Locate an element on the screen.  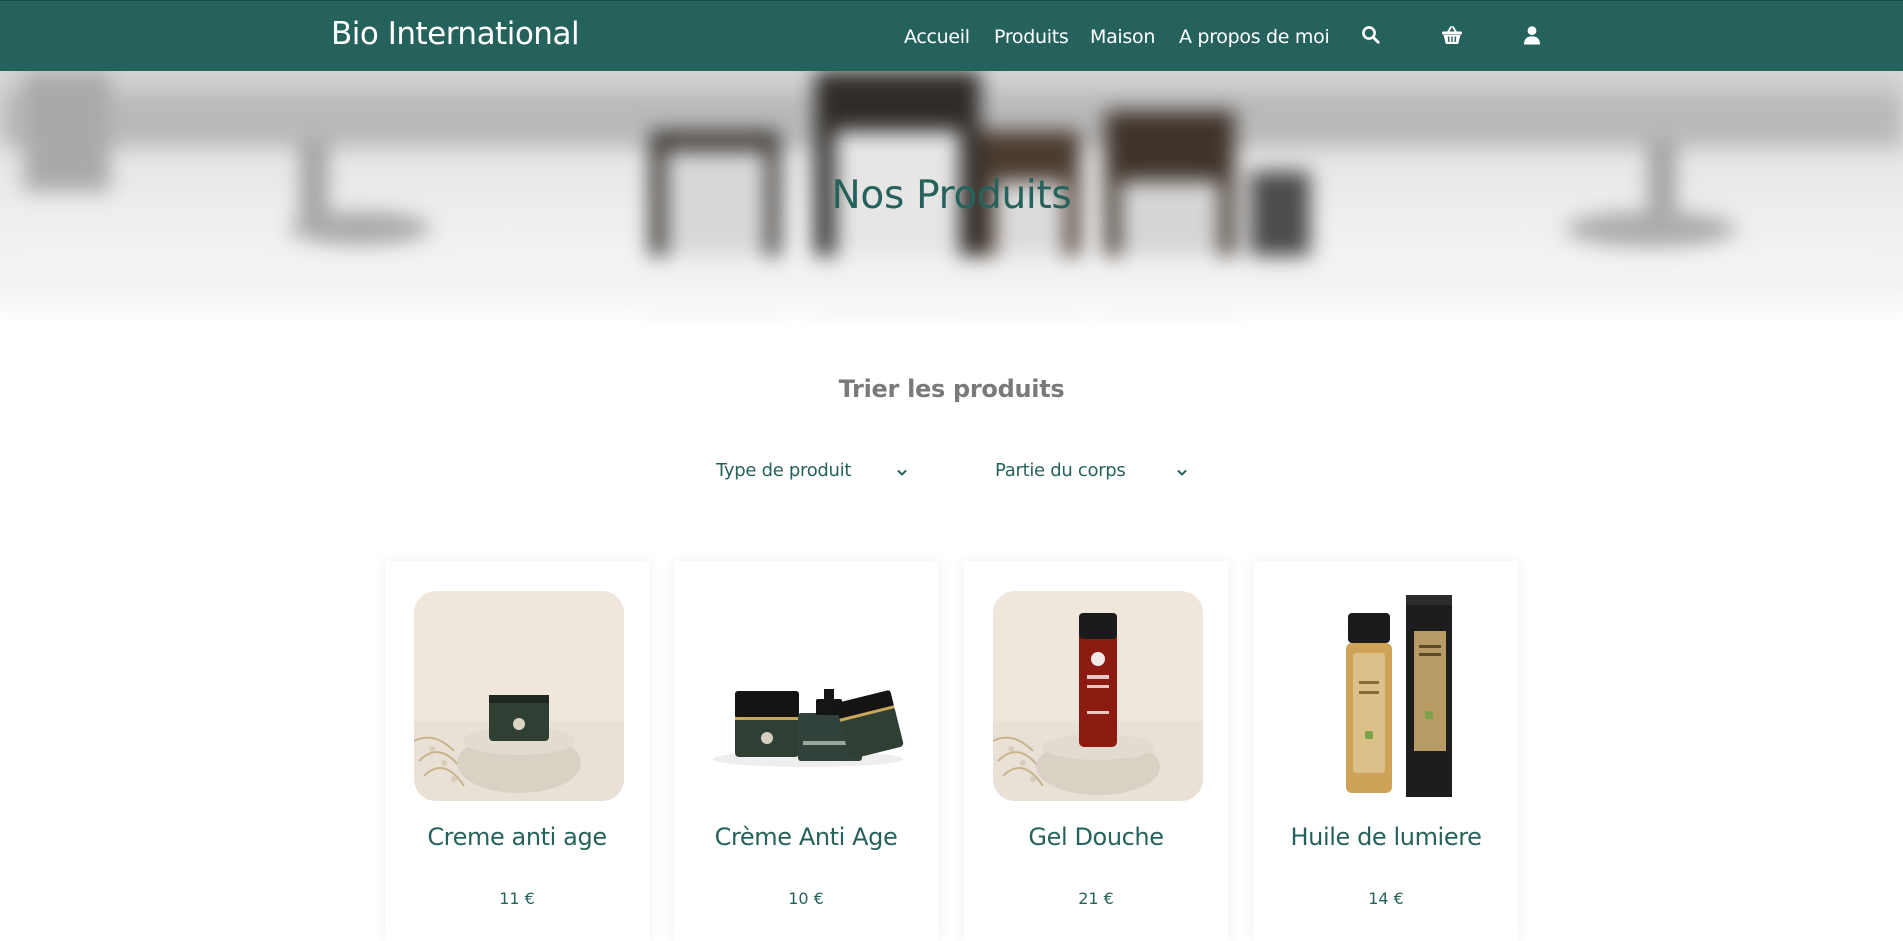
brand-logo: Bio International is located at coordinates (455, 34).